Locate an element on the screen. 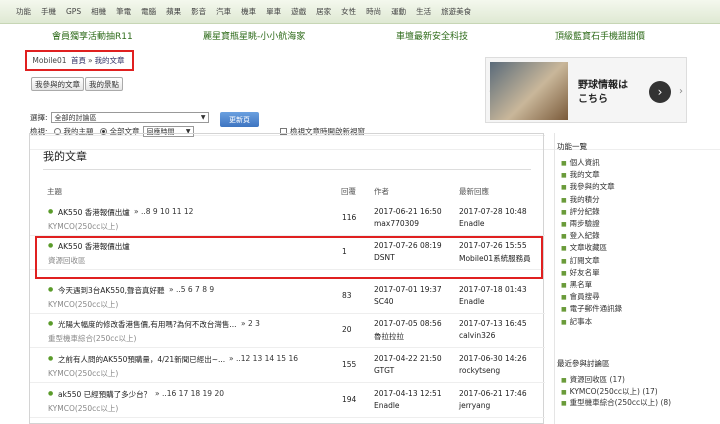 Image resolution: width=720 pixels, height=424 pixels. reply-count: 83 is located at coordinates (347, 295).